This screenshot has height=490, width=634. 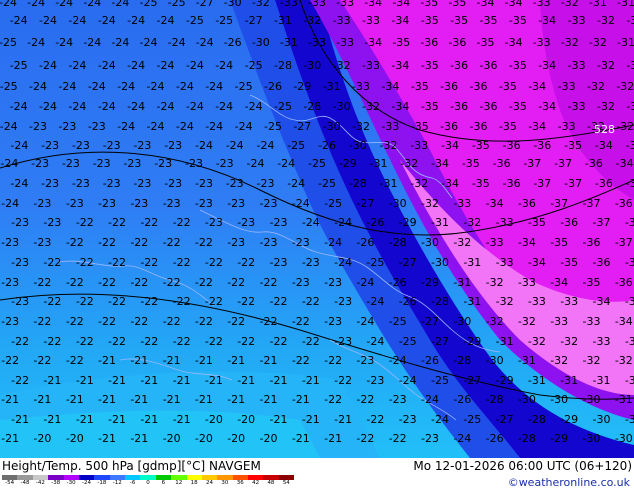 I want to click on credit-link: ©weatheronline.co.uk, so click(x=569, y=482).